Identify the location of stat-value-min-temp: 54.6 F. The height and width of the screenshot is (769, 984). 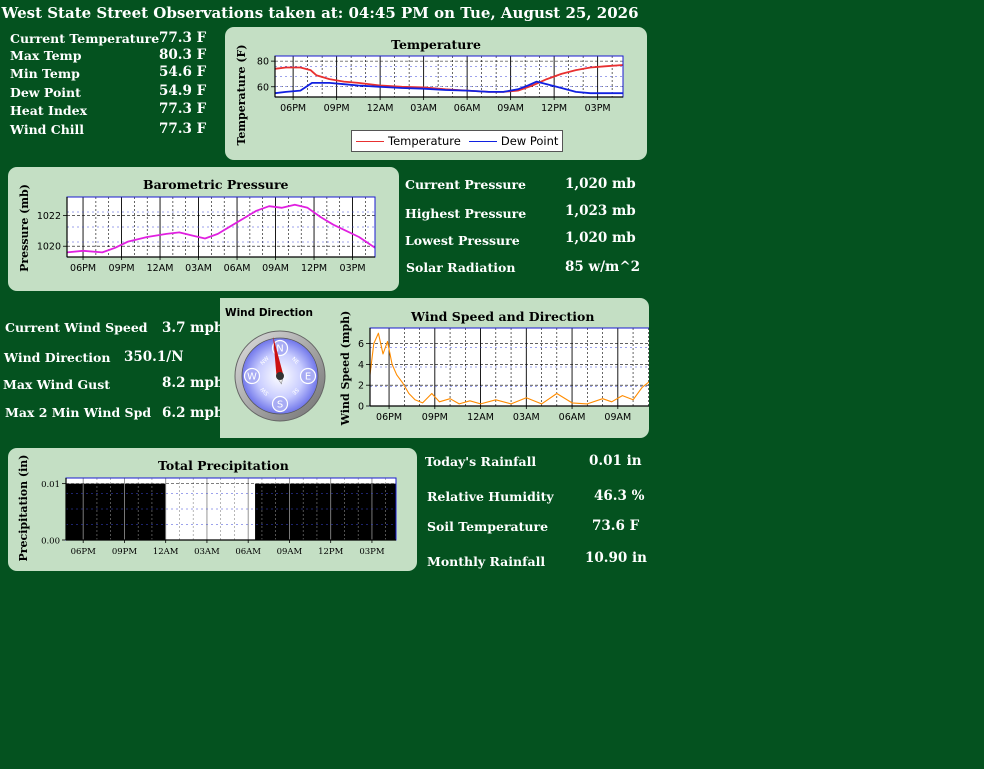
(183, 72).